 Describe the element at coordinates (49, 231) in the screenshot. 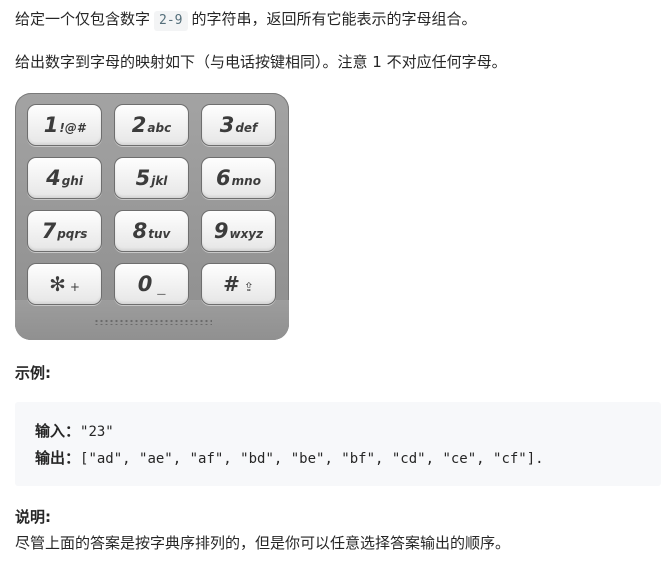

I see `key-digit: 7` at that location.